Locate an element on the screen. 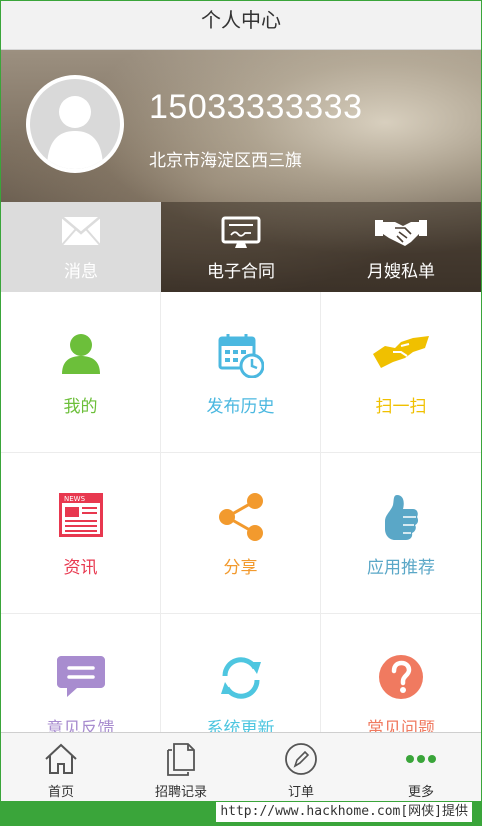 Image resolution: width=482 pixels, height=826 pixels. grid-item-share: 分享 is located at coordinates (241, 533).